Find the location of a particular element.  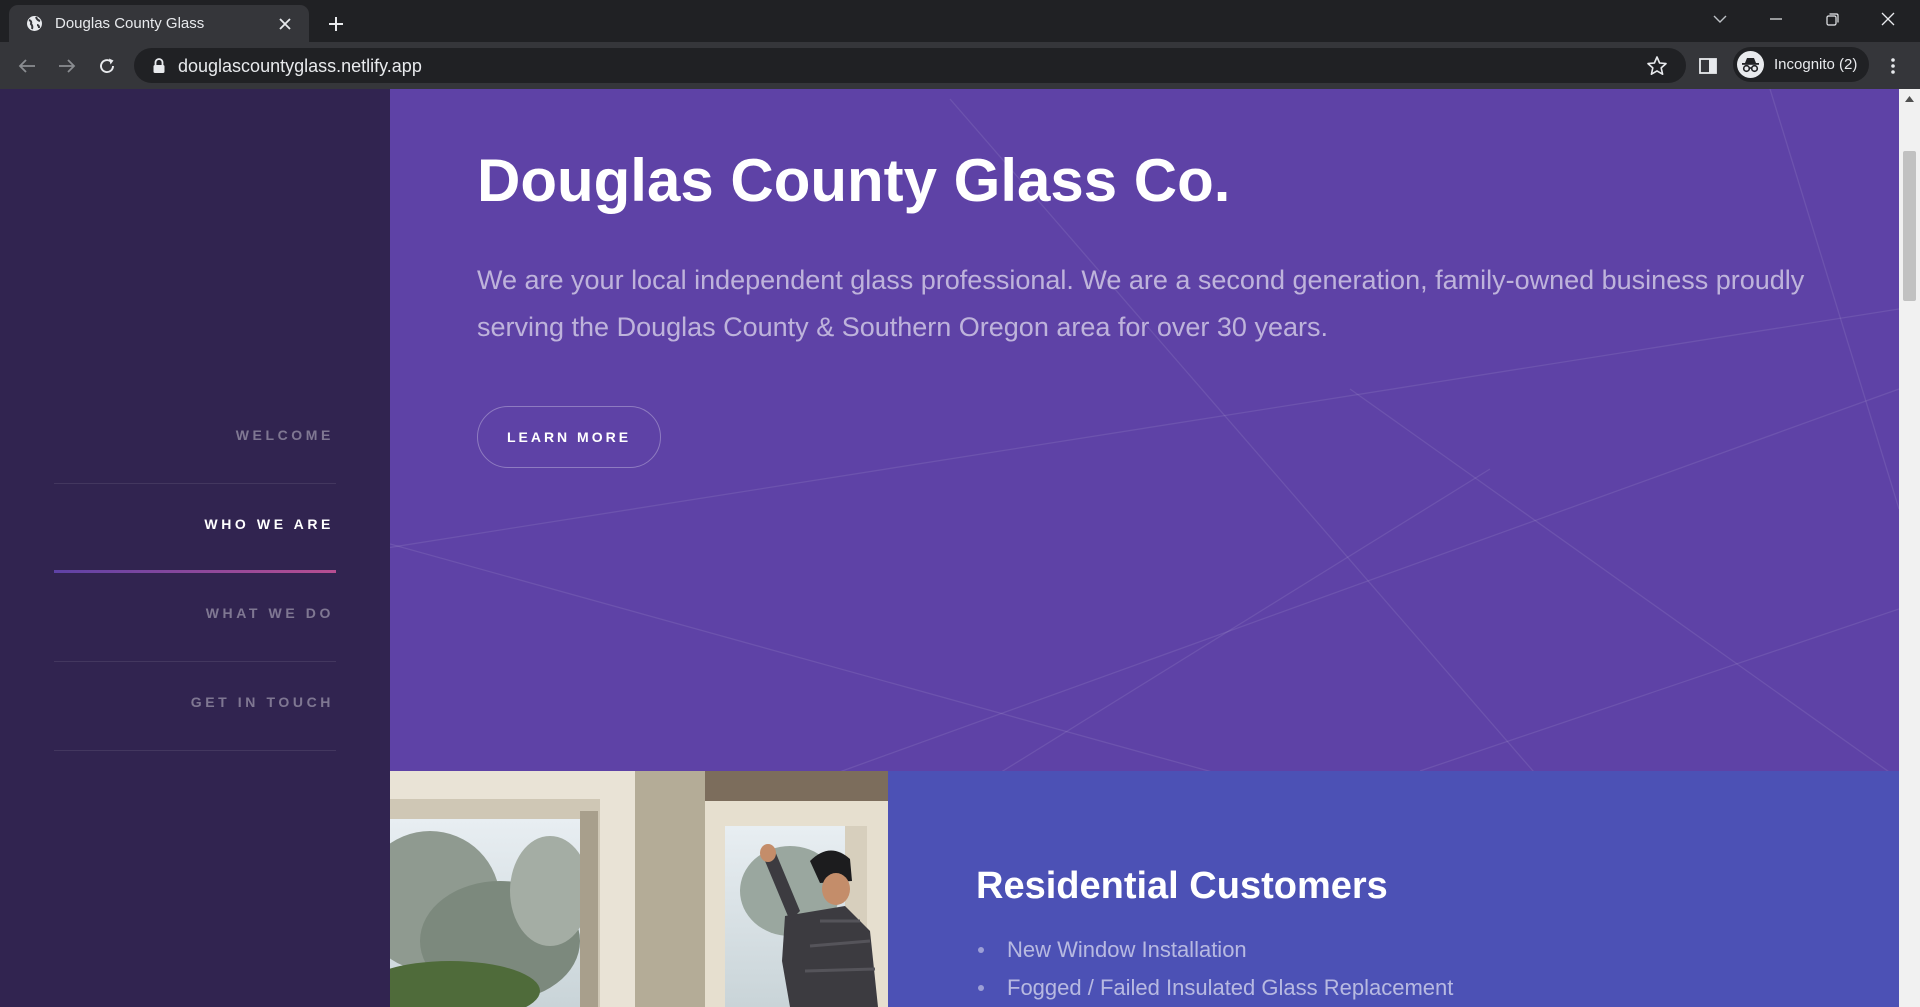

tab-title: Douglas County Glass is located at coordinates (130, 23).